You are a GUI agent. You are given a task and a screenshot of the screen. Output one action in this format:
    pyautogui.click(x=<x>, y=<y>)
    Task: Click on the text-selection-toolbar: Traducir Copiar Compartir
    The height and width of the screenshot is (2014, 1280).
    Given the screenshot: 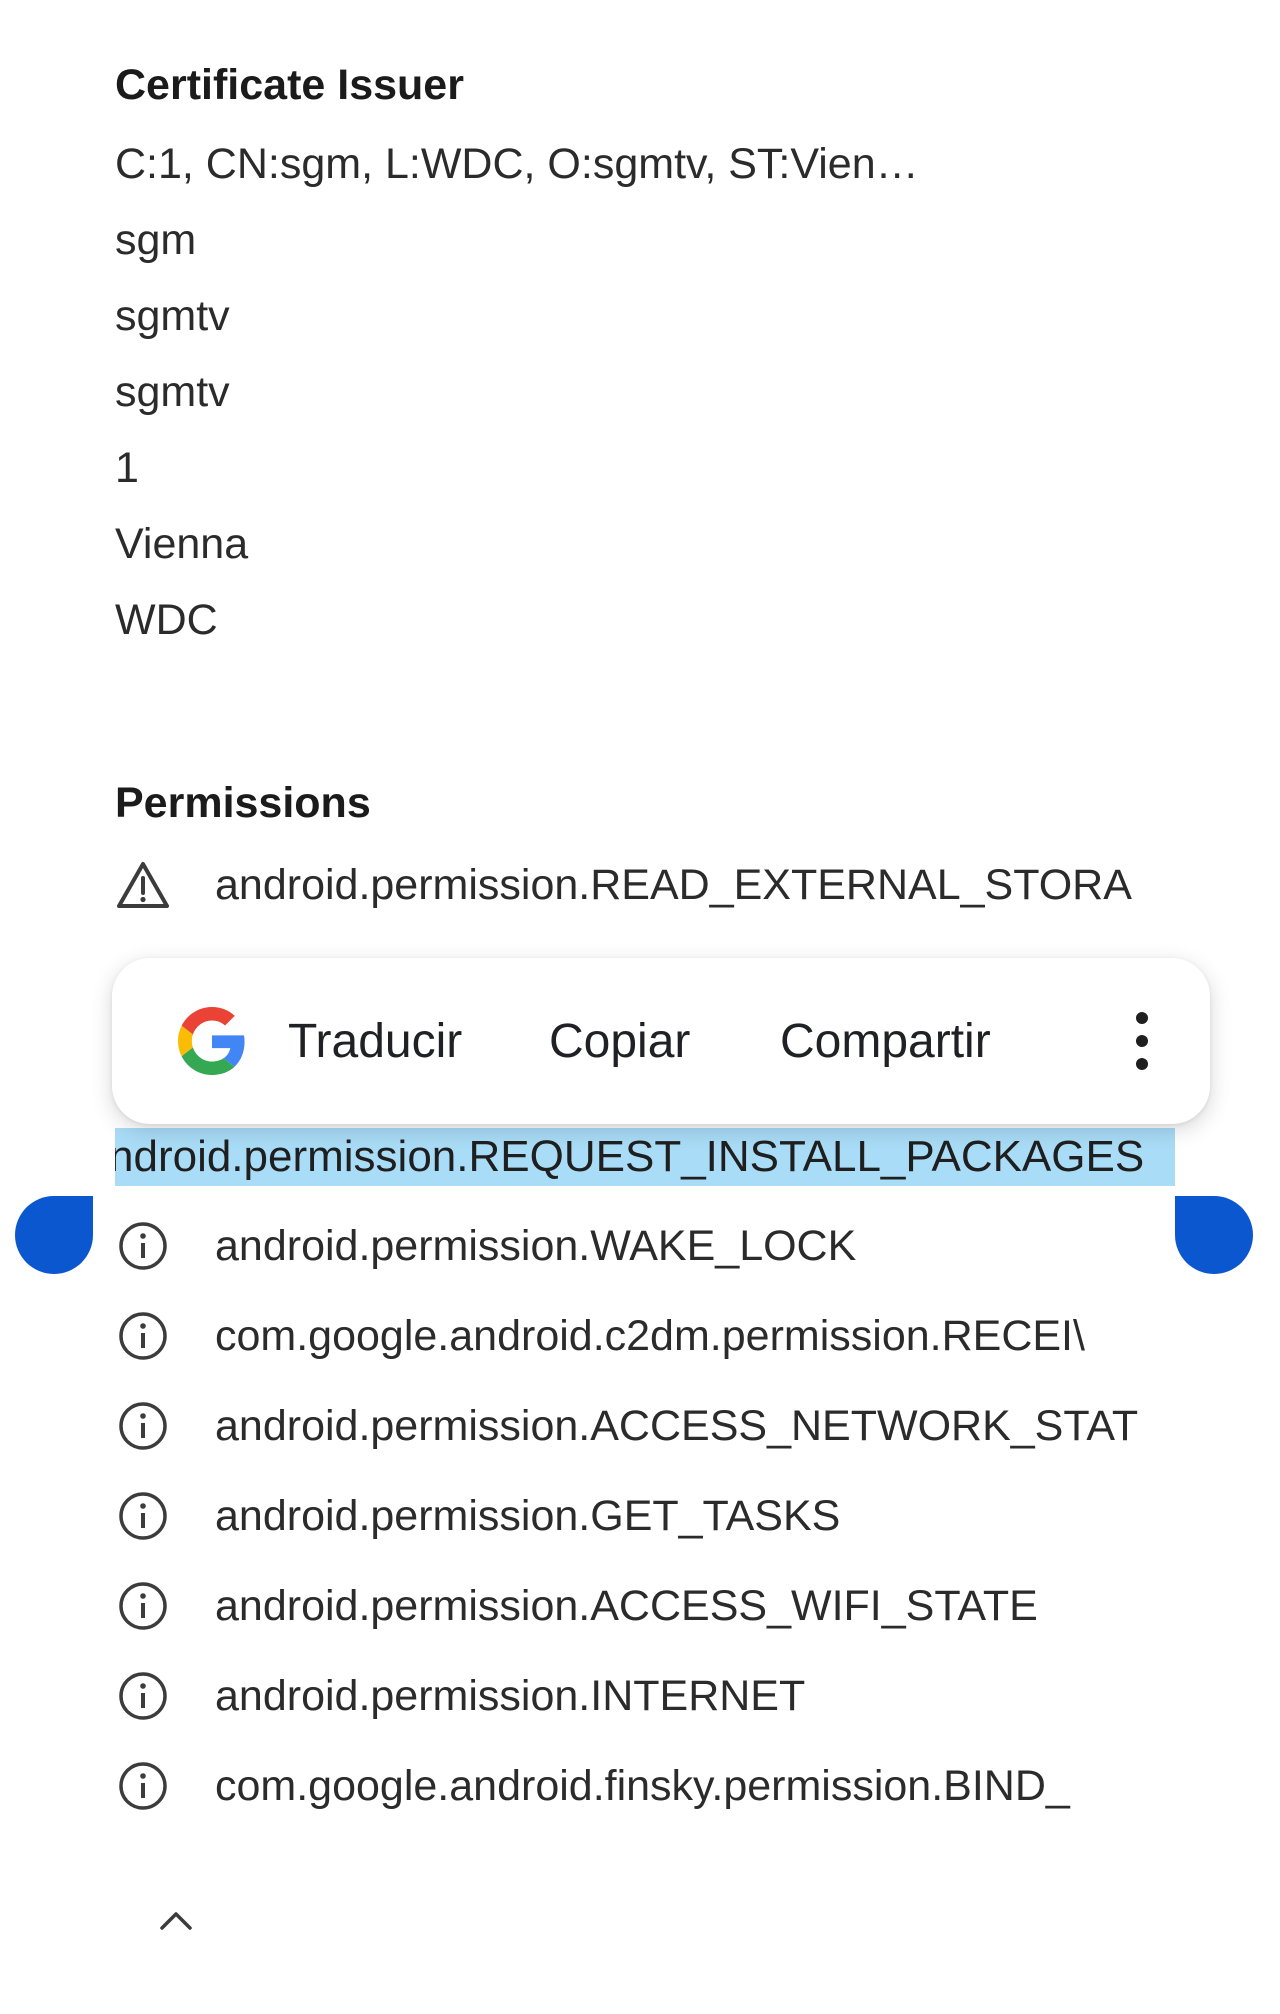 What is the action you would take?
    pyautogui.click(x=661, y=1041)
    